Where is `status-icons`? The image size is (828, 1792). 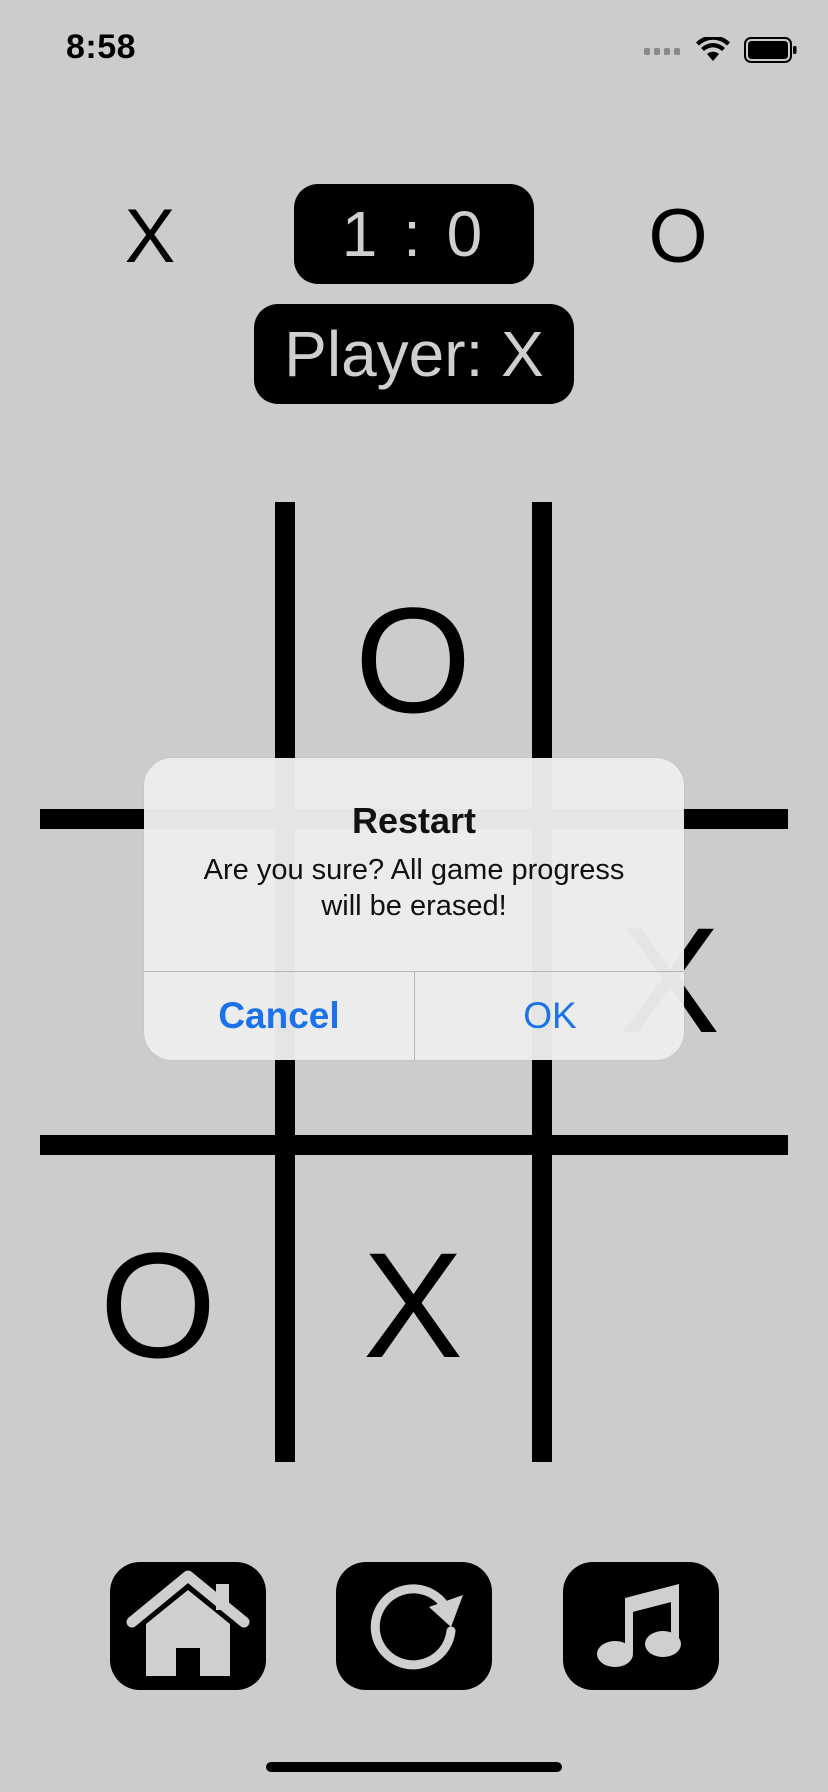
status-icons is located at coordinates (721, 50).